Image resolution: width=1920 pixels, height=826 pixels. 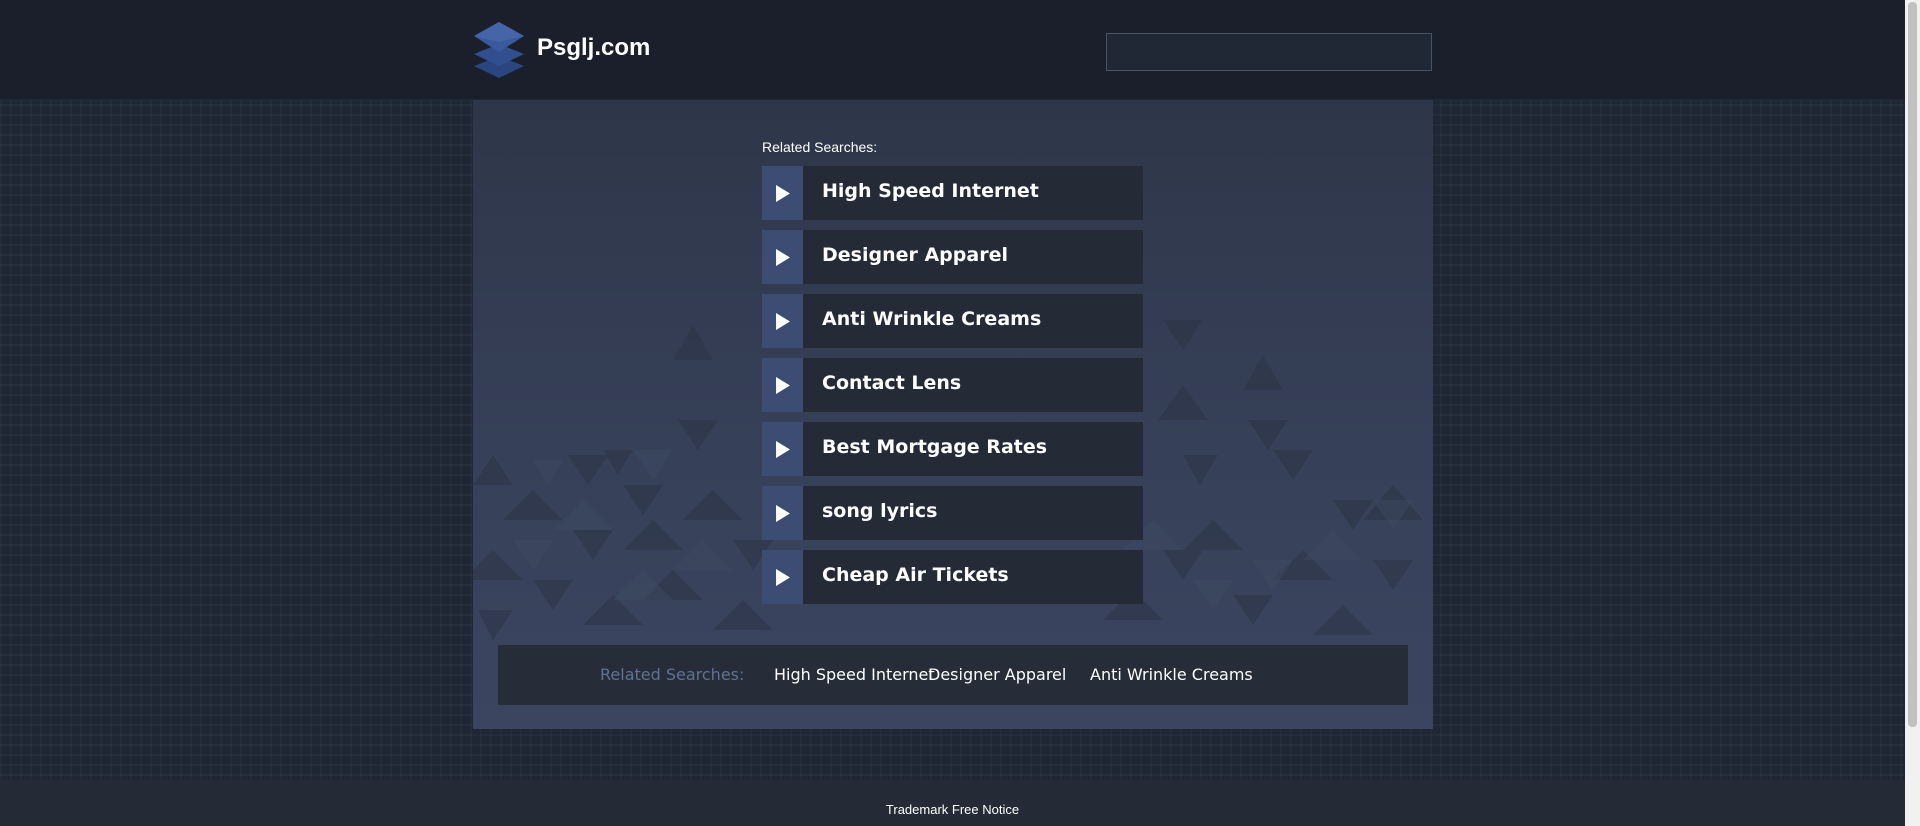 What do you see at coordinates (915, 575) in the screenshot?
I see `related-search-label: Cheap Air Tickets` at bounding box center [915, 575].